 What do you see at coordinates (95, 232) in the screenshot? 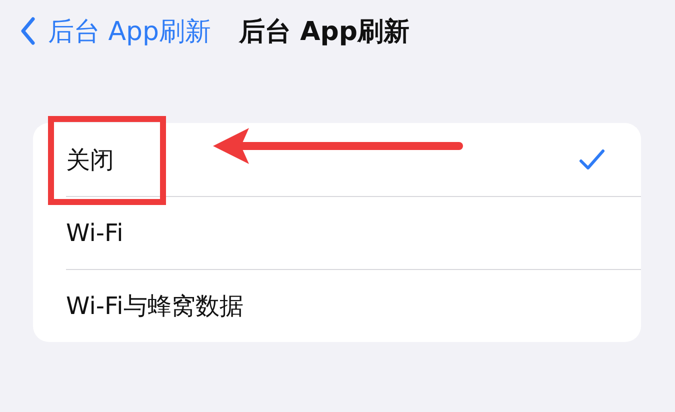
I see `option-label: Wi-Fi` at bounding box center [95, 232].